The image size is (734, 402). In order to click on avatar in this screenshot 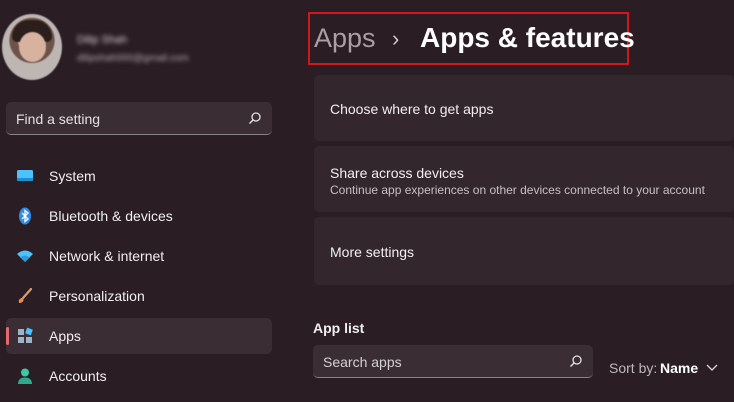, I will do `click(32, 47)`.